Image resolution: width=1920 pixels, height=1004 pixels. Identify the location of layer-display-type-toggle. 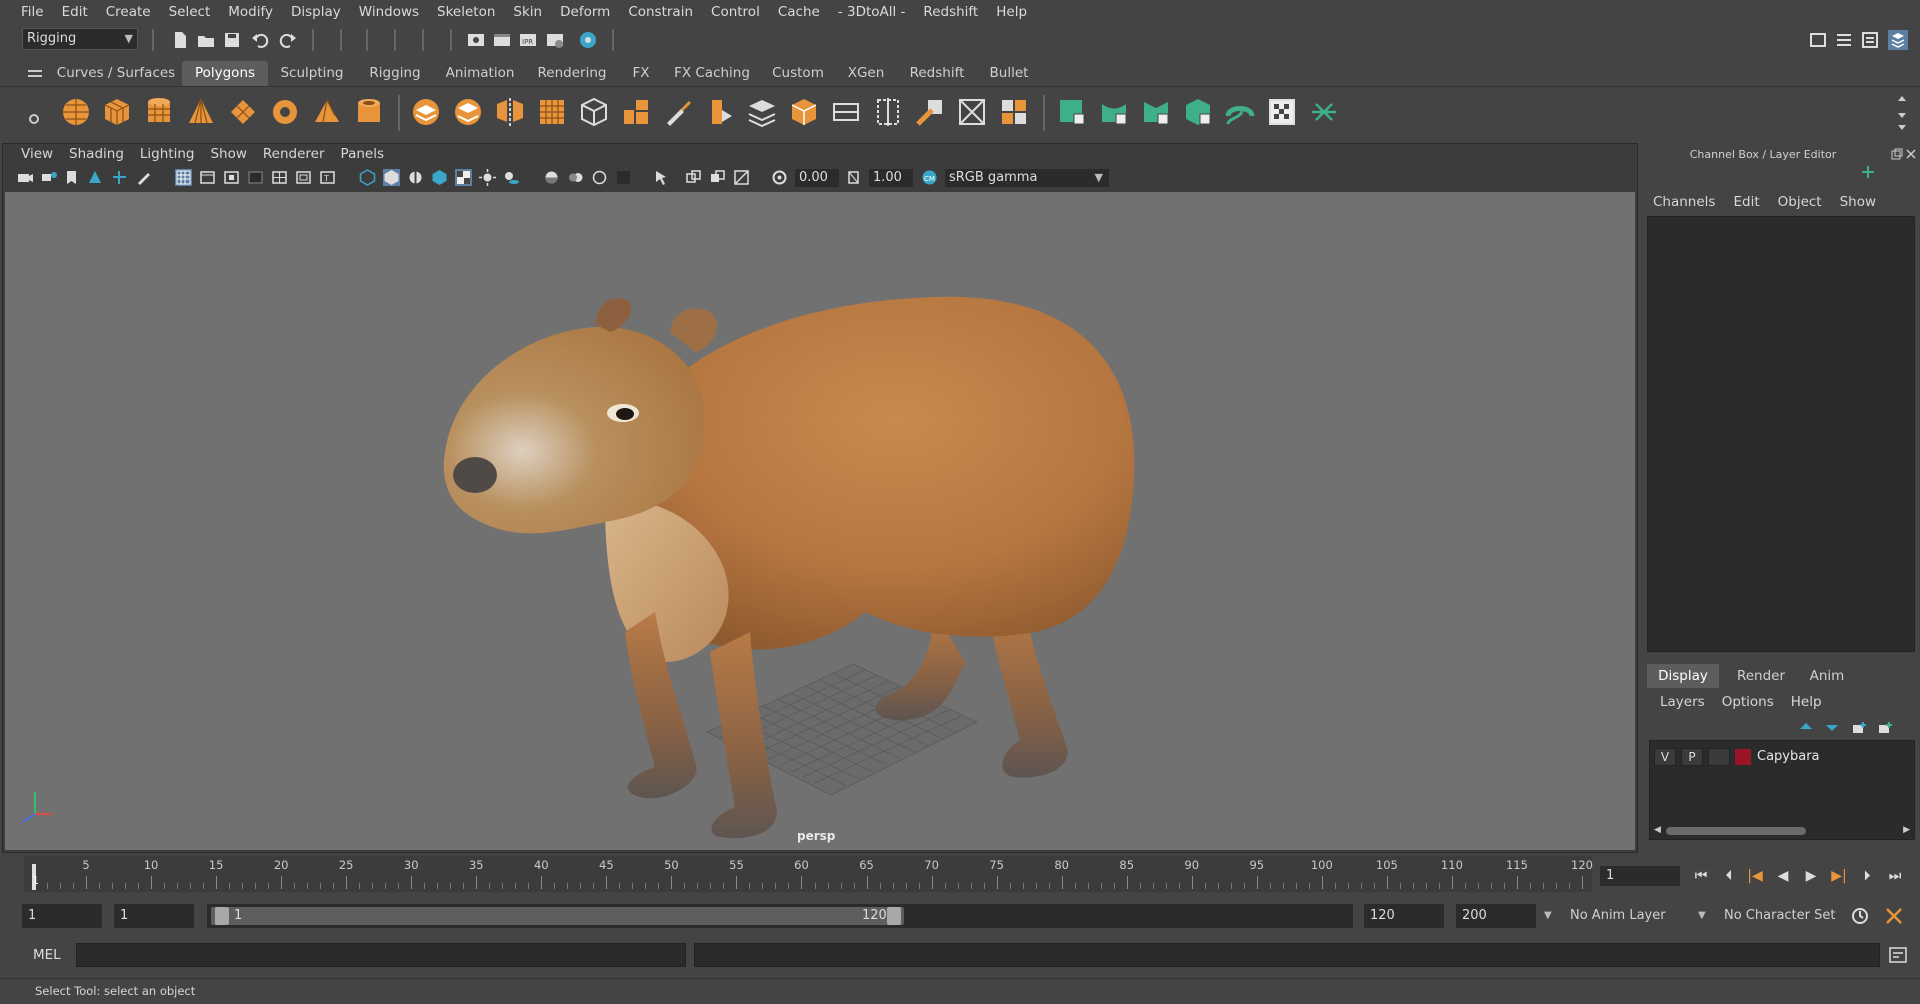
(1719, 756).